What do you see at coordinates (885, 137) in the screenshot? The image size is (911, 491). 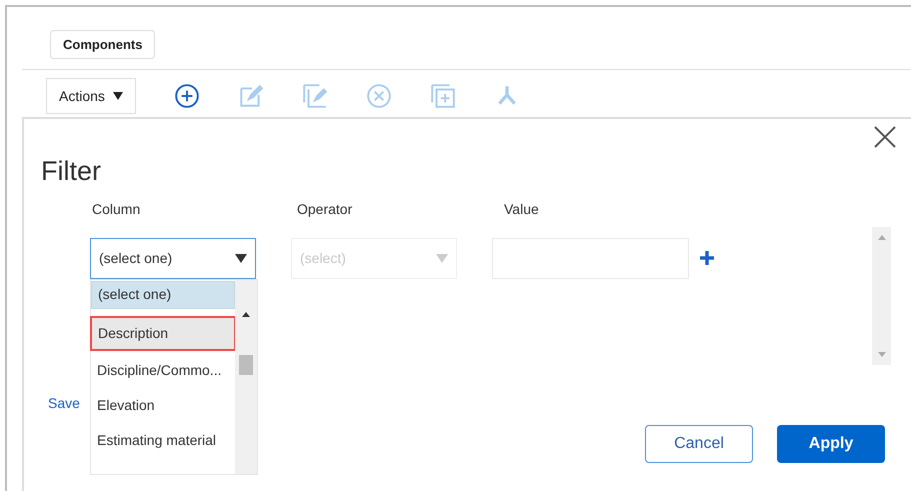 I see `close-icon` at bounding box center [885, 137].